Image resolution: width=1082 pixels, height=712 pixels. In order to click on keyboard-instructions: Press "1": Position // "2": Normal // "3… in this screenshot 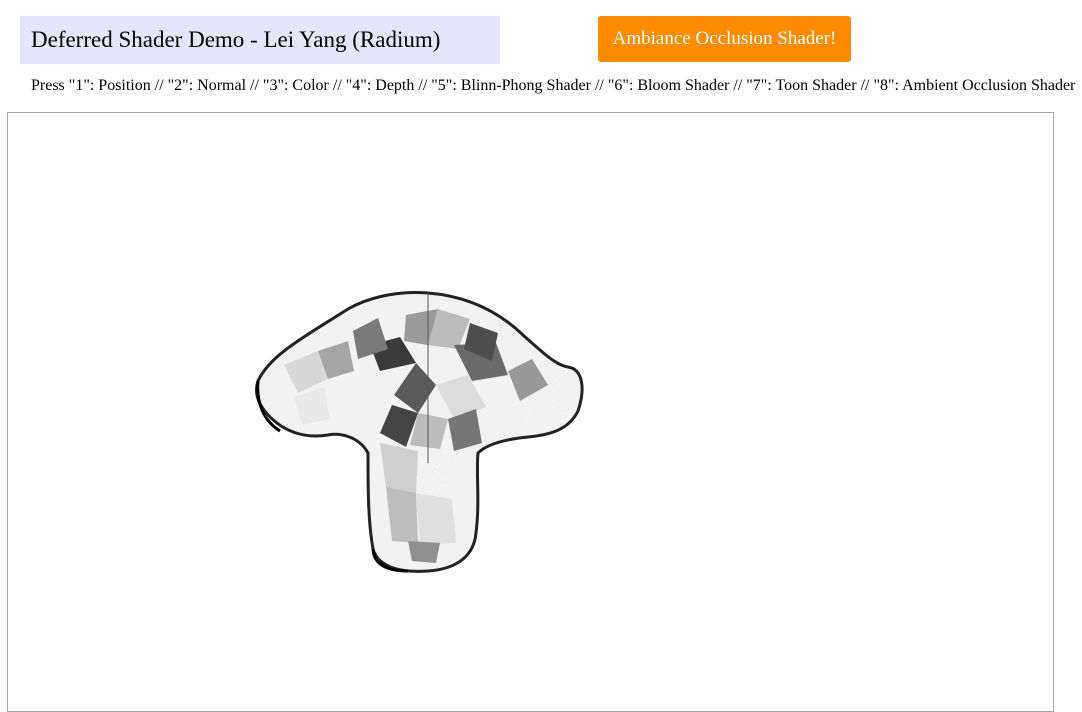, I will do `click(553, 85)`.